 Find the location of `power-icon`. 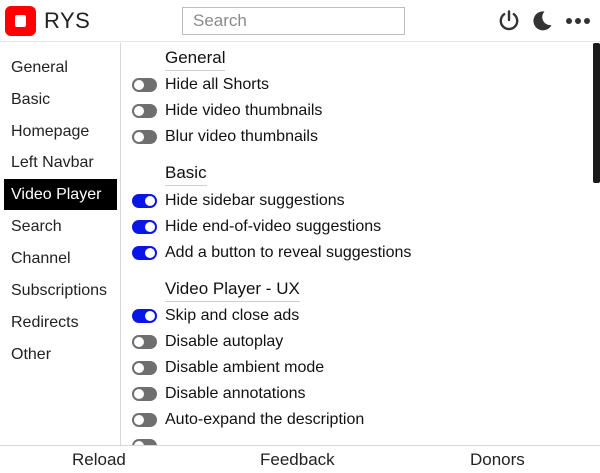

power-icon is located at coordinates (509, 21).